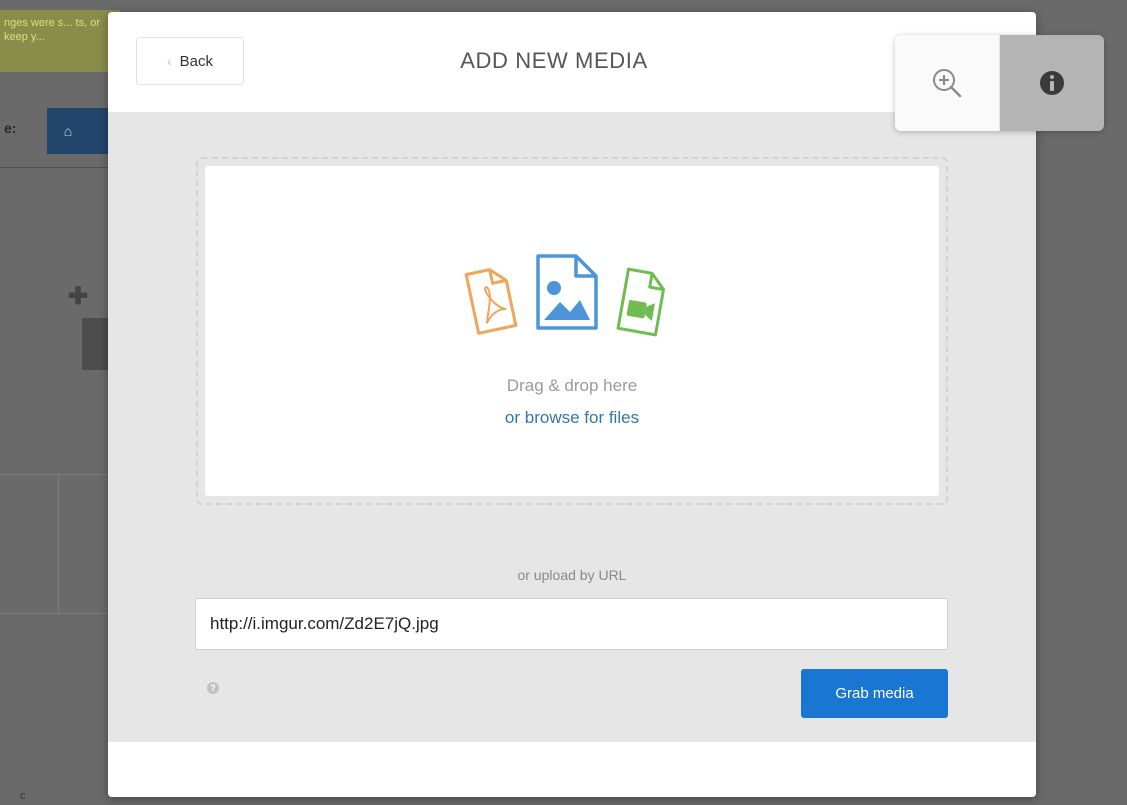  Describe the element at coordinates (554, 60) in the screenshot. I see `modal-title: ADD NEW MEDIA` at that location.